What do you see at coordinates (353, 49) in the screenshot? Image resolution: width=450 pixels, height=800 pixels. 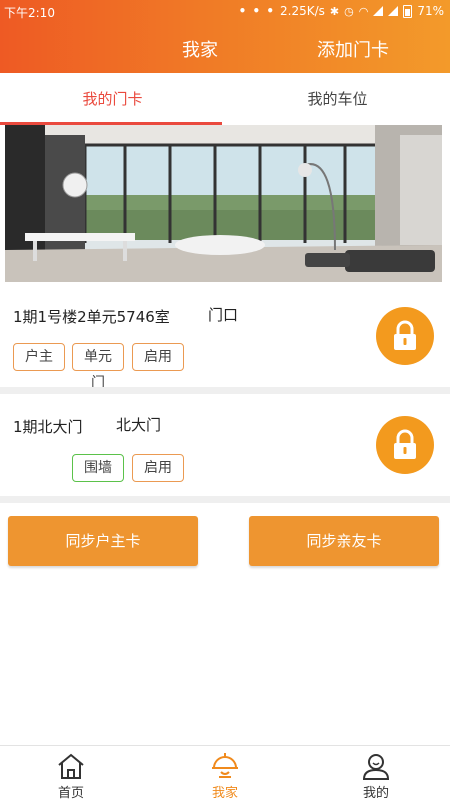 I see `add-card-button: 添加门卡` at bounding box center [353, 49].